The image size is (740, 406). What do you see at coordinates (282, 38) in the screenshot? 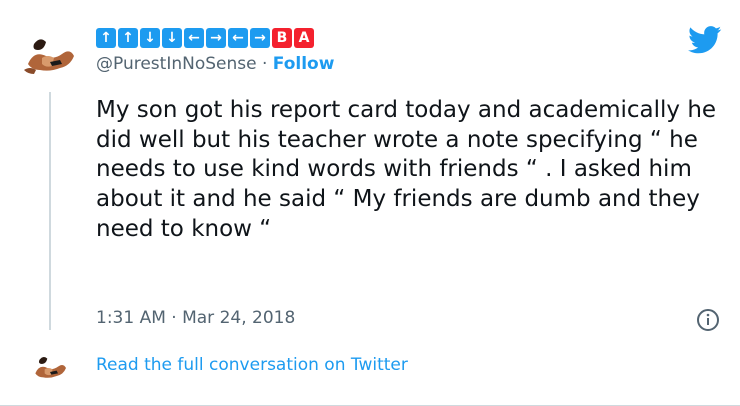
I see `key-b-icon: B` at bounding box center [282, 38].